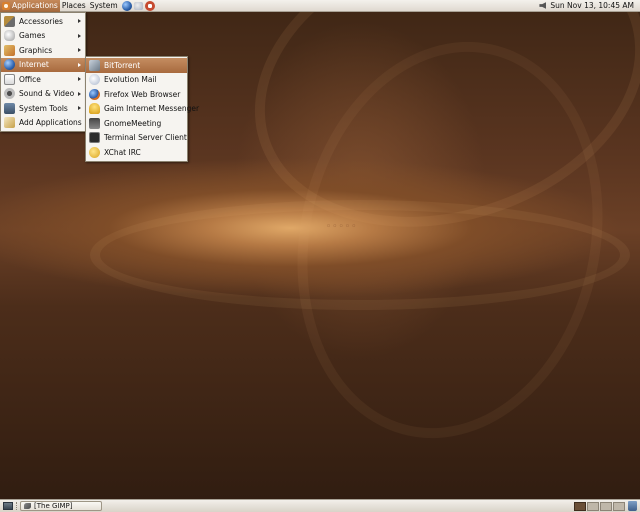 This screenshot has width=640, height=512. What do you see at coordinates (152, 109) in the screenshot?
I see `menu-item-label: Gaim Internet Messenger` at bounding box center [152, 109].